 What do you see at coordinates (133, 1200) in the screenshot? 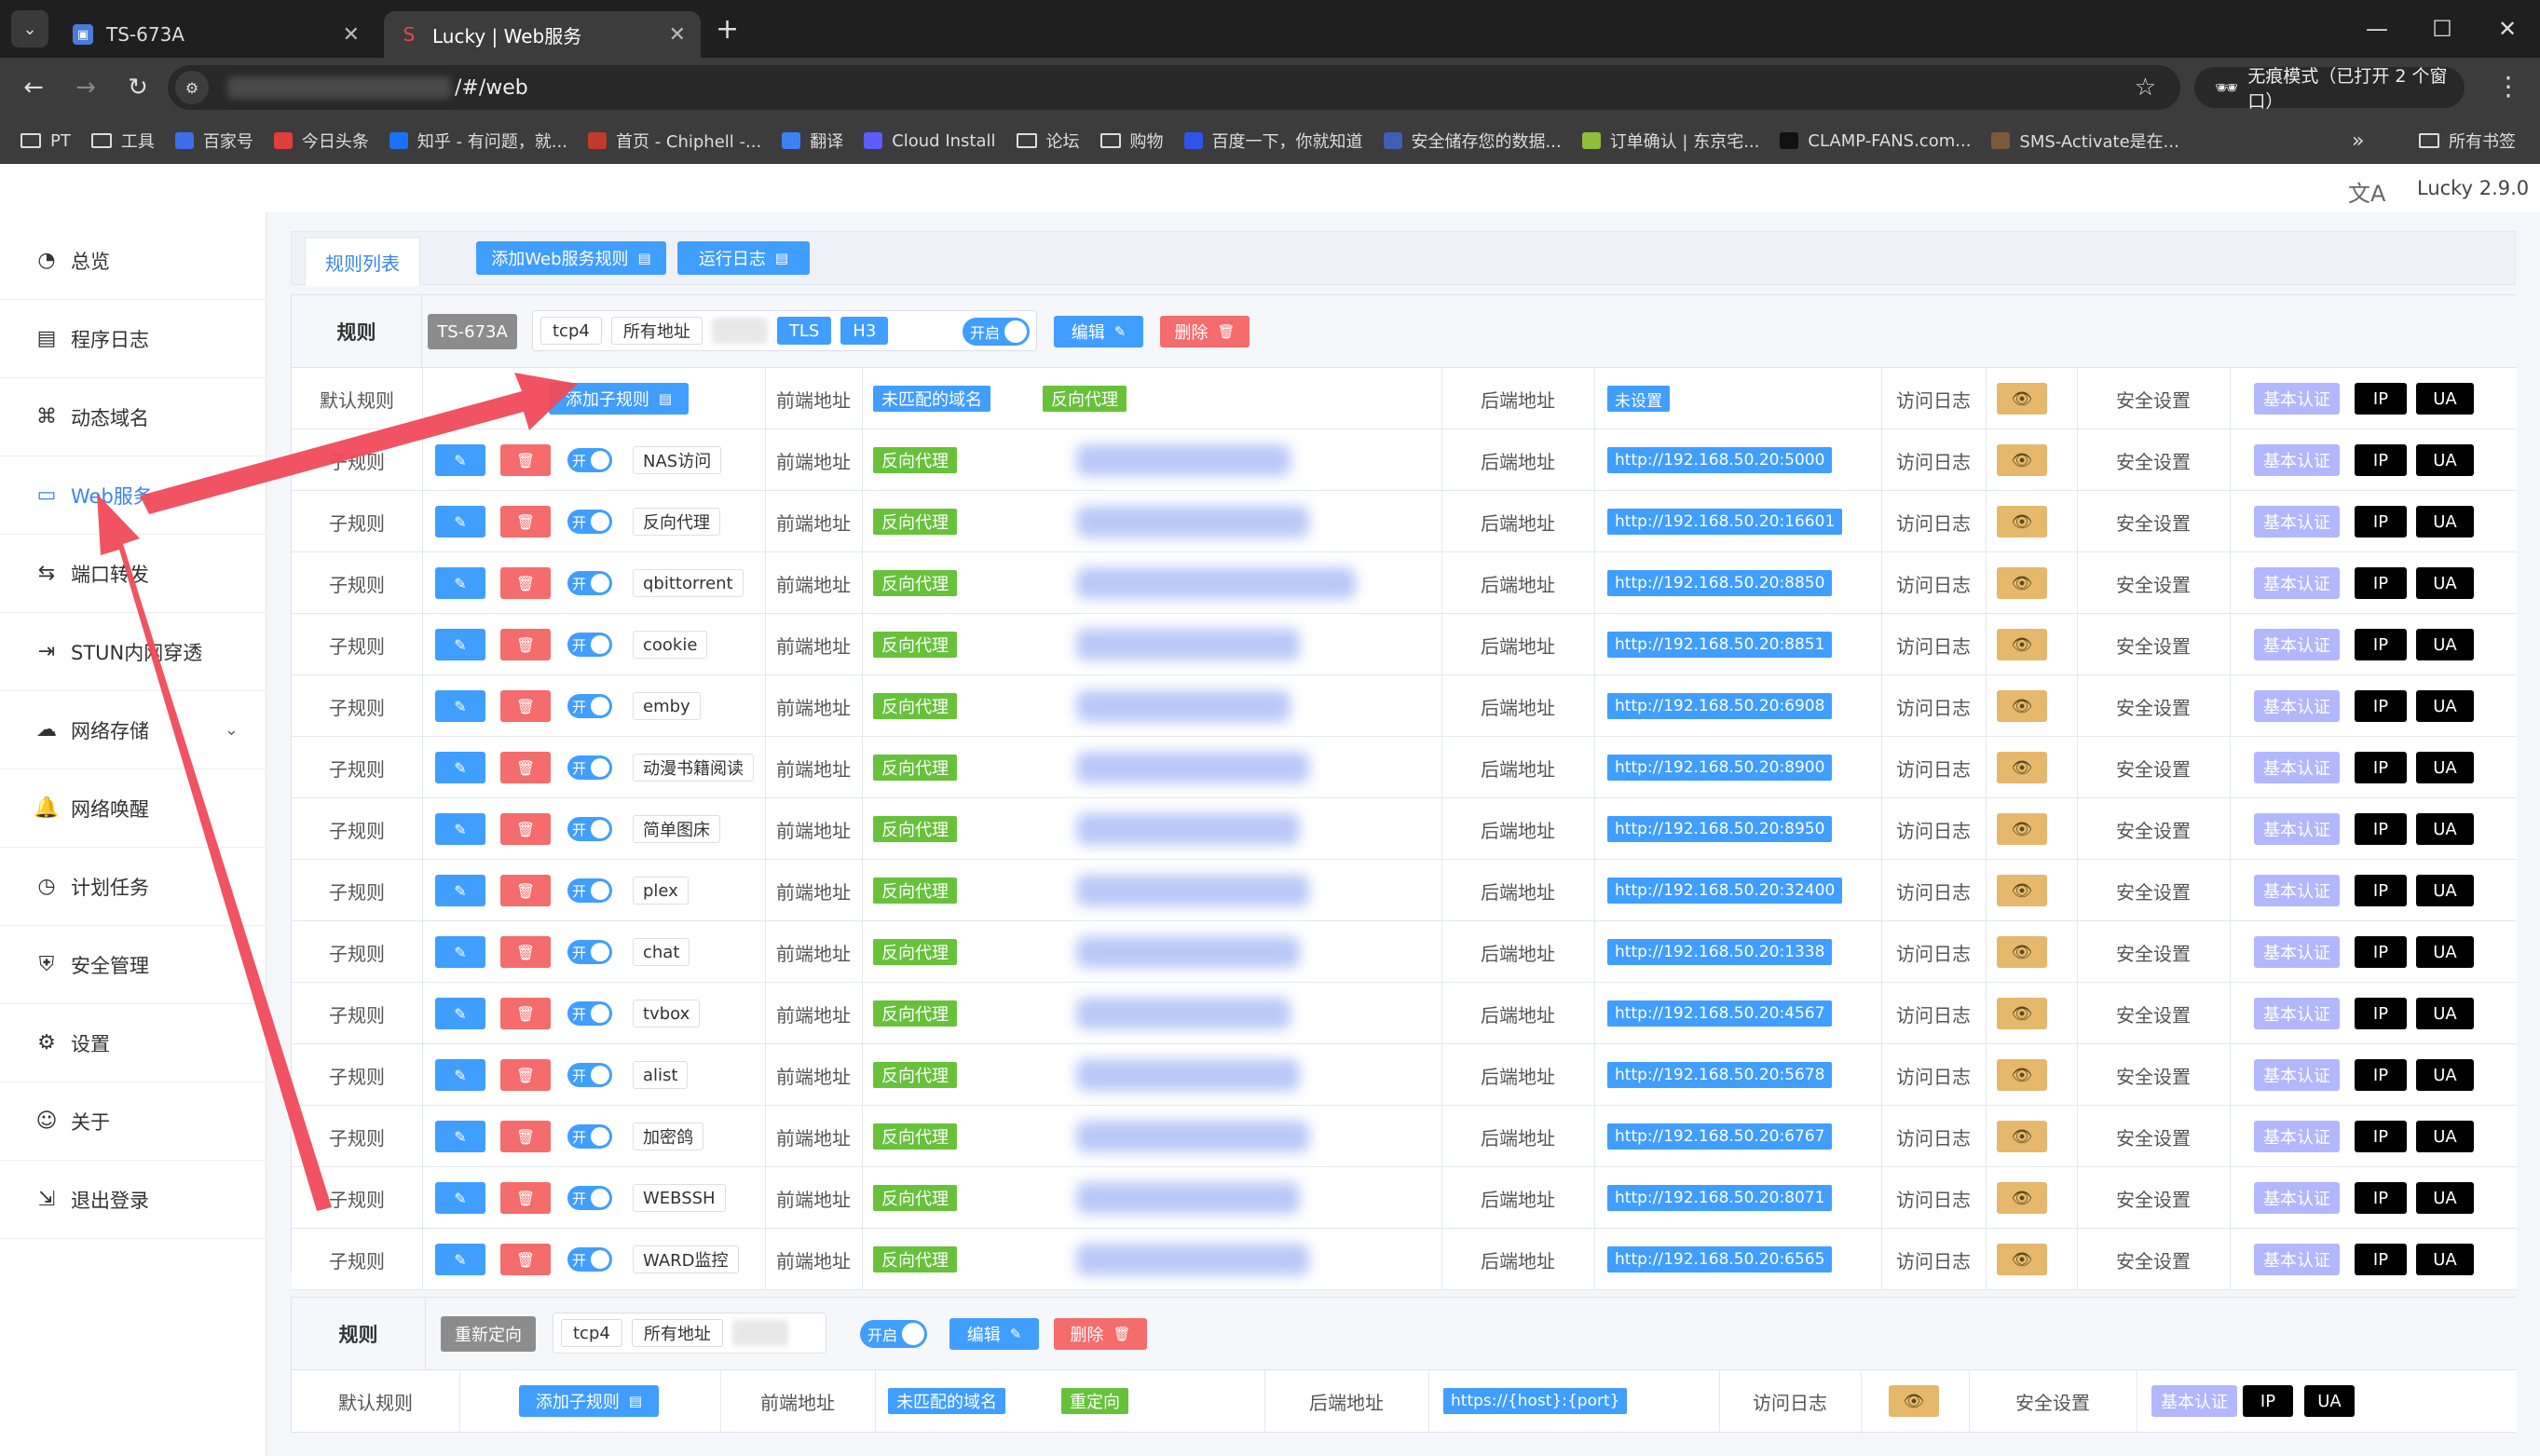
I see `sidebar-item-logout: ⇲ 退出登录` at bounding box center [133, 1200].